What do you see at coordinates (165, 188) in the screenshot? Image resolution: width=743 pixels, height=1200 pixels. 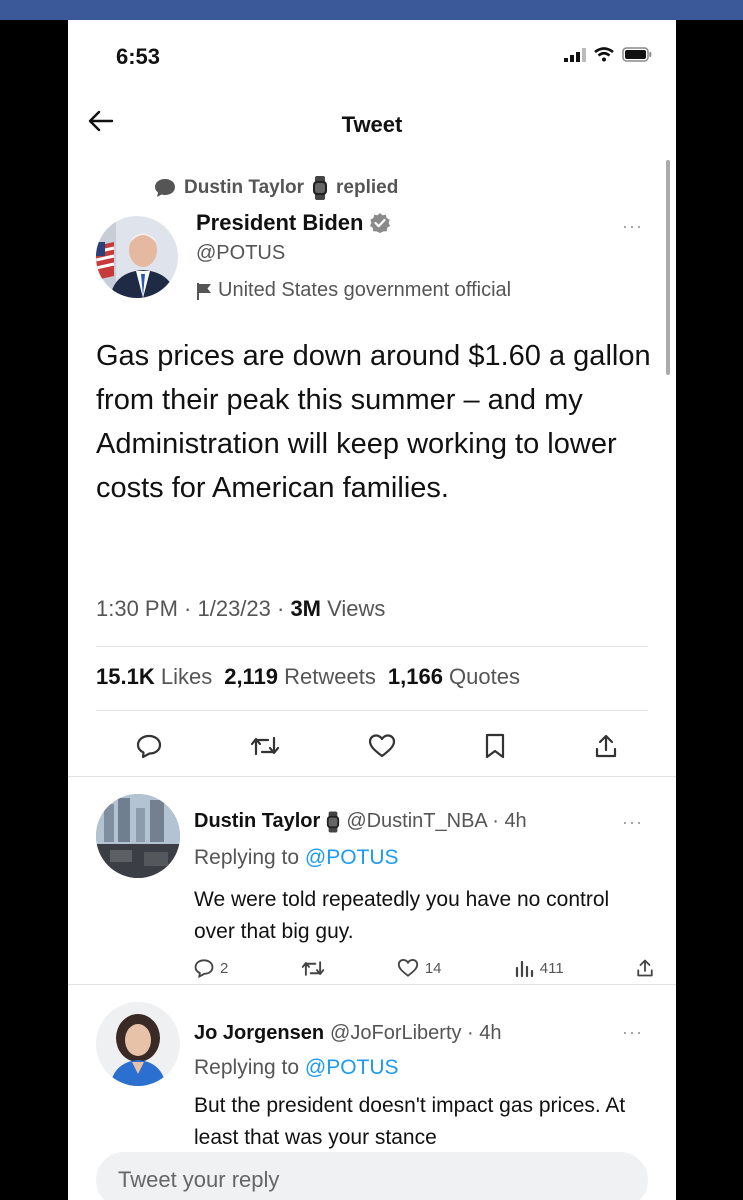 I see `reply-bubble-icon` at bounding box center [165, 188].